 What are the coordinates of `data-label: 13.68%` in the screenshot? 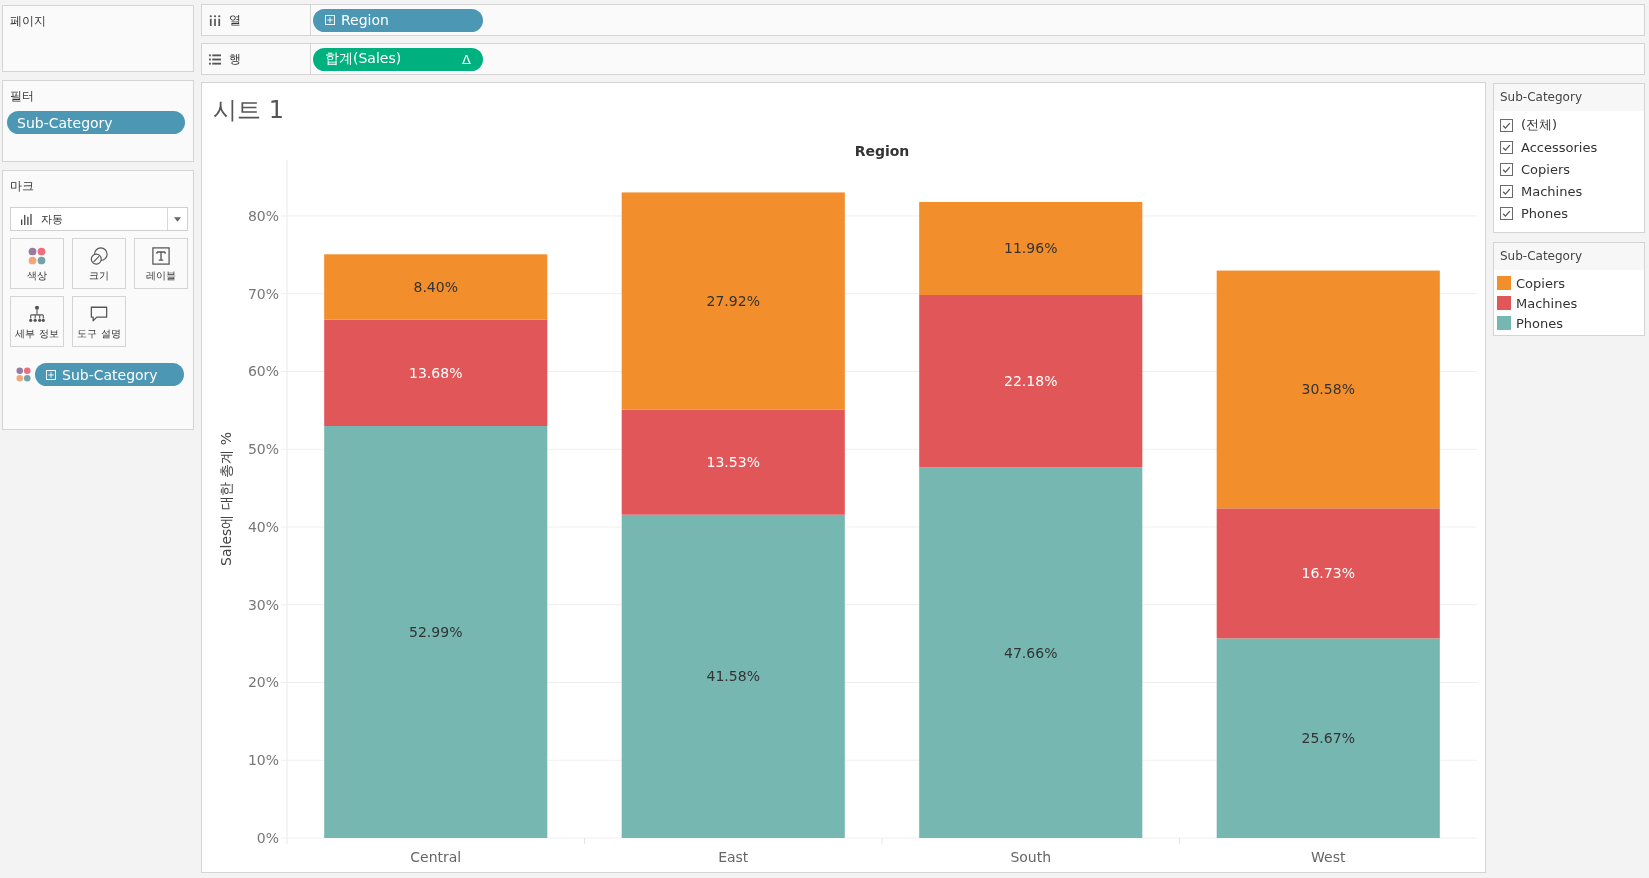 It's located at (436, 372).